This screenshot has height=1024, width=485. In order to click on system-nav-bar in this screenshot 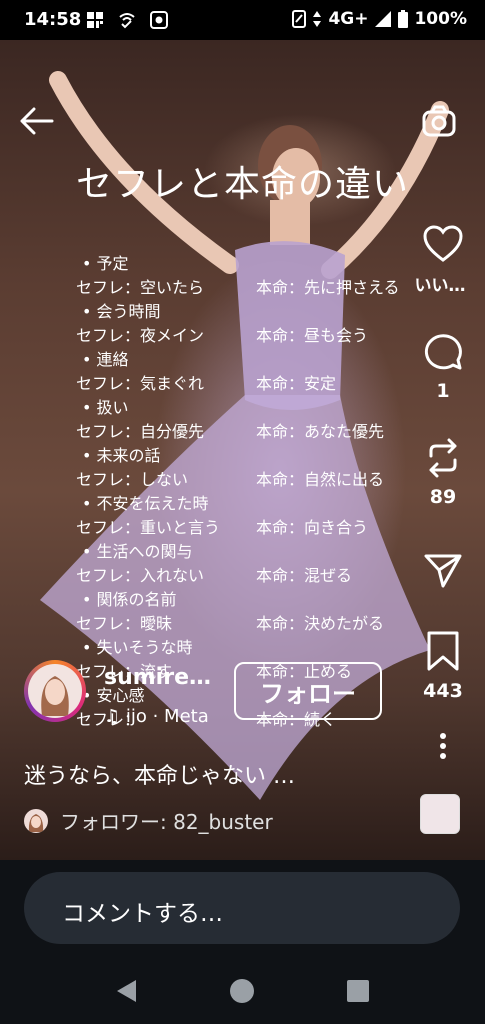, I will do `click(242, 994)`.